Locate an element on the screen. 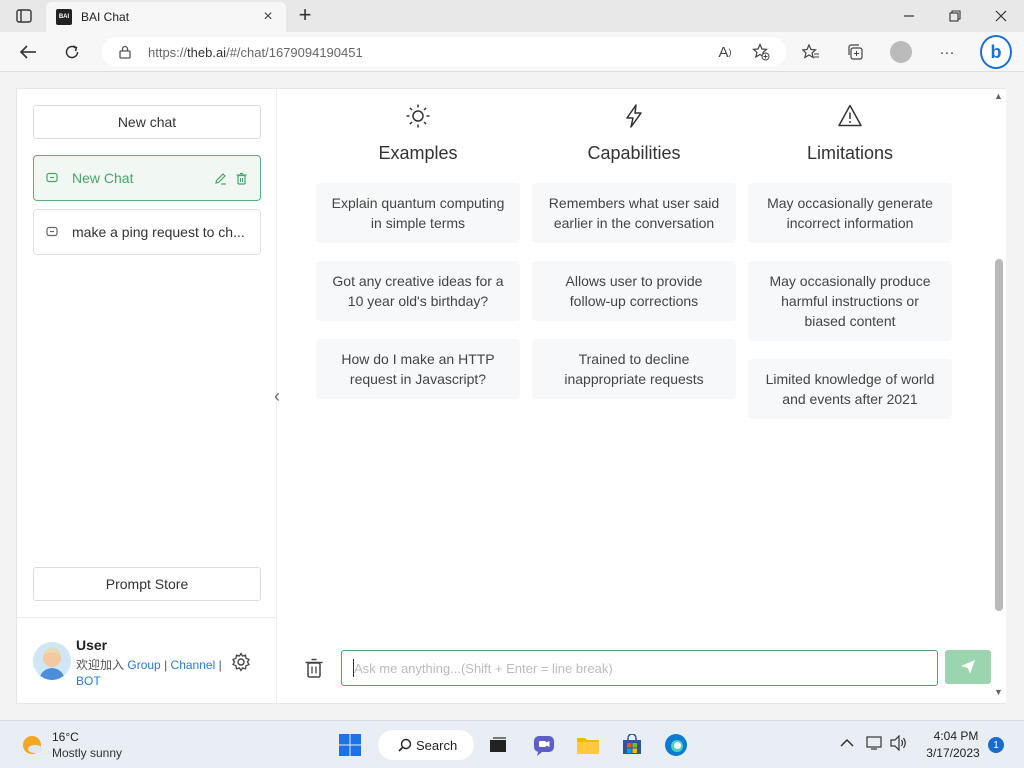 The height and width of the screenshot is (768, 1024). new-chat-button: New chat is located at coordinates (147, 122).